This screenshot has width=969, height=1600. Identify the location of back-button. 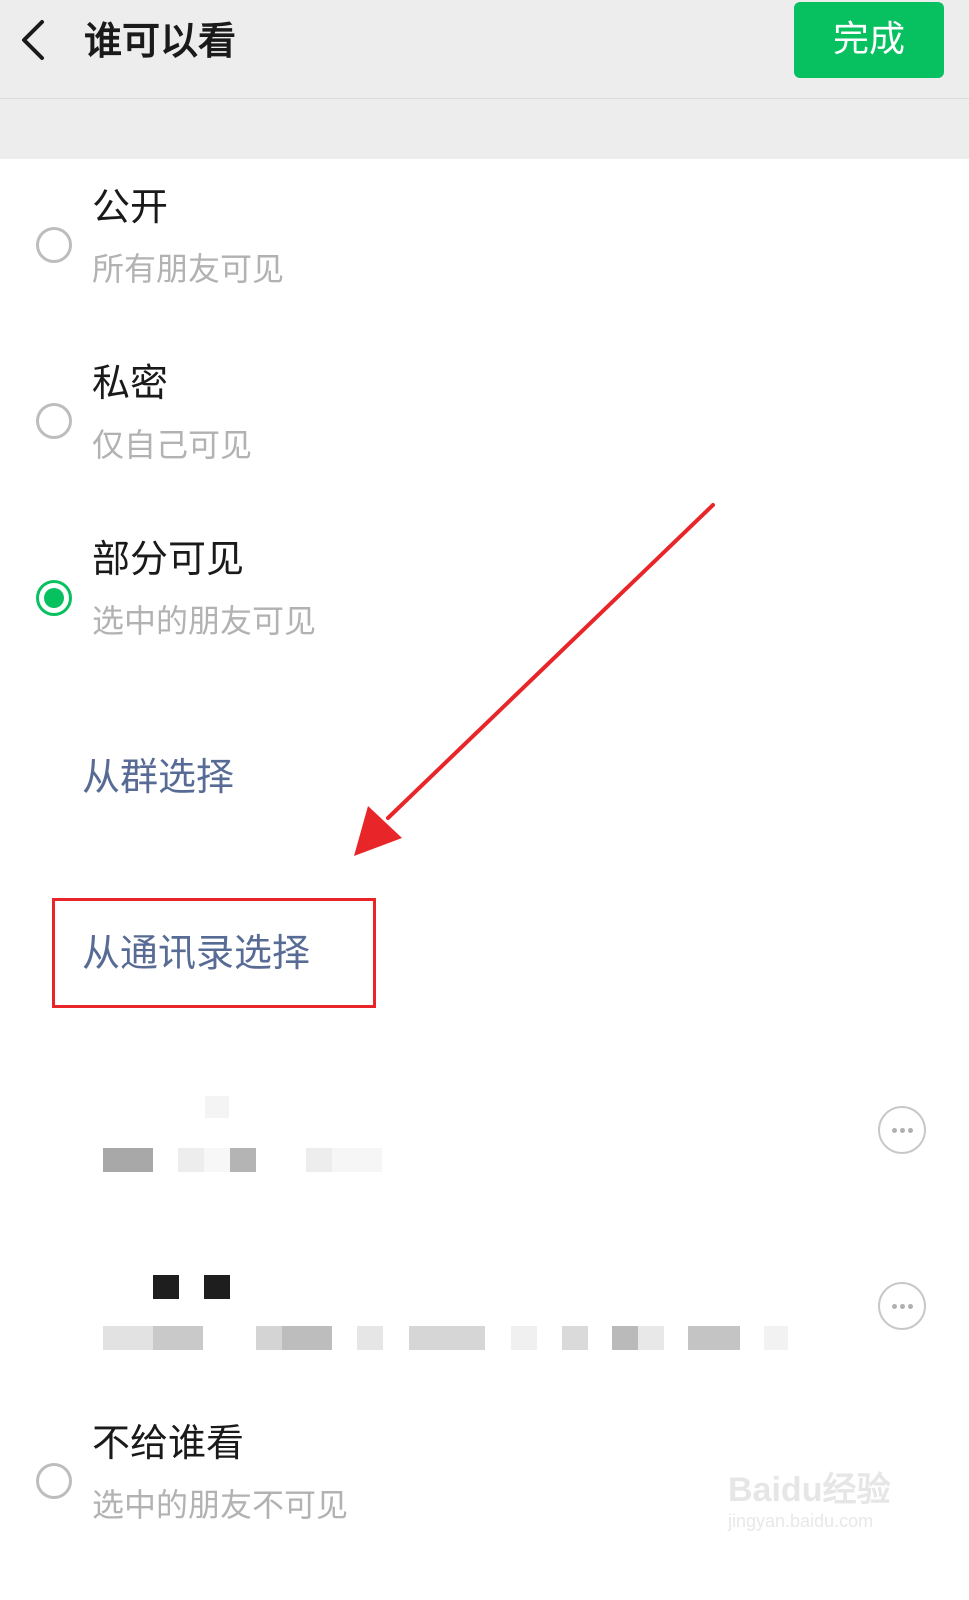
(34, 40).